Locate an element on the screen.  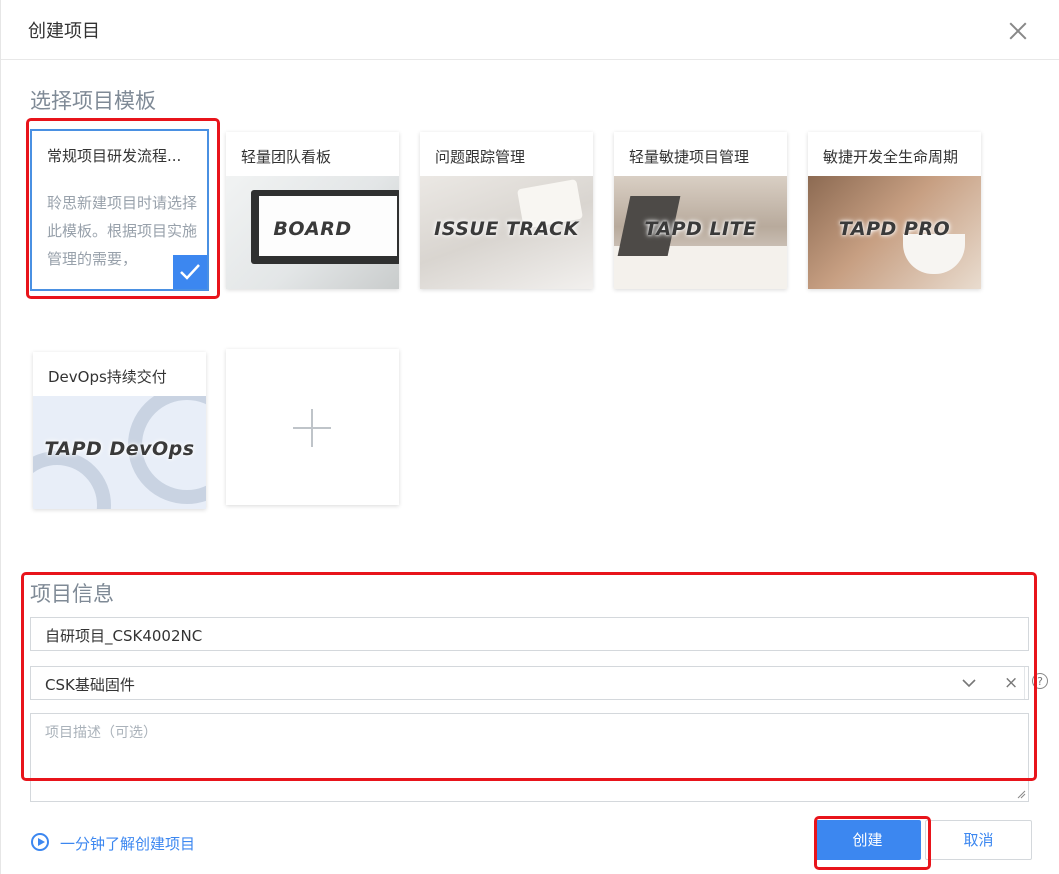
template-card-image: TAPD LITE is located at coordinates (700, 232).